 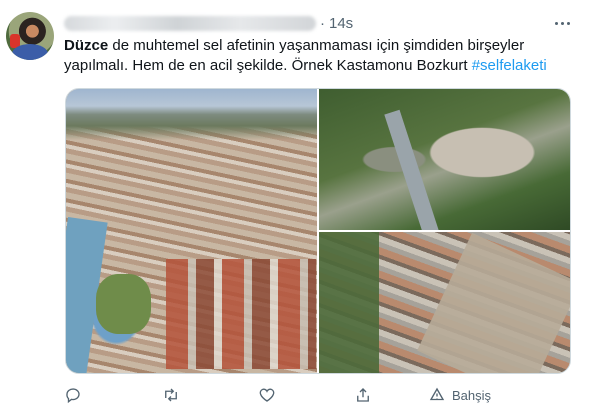 I want to click on heart-icon, so click(x=267, y=395).